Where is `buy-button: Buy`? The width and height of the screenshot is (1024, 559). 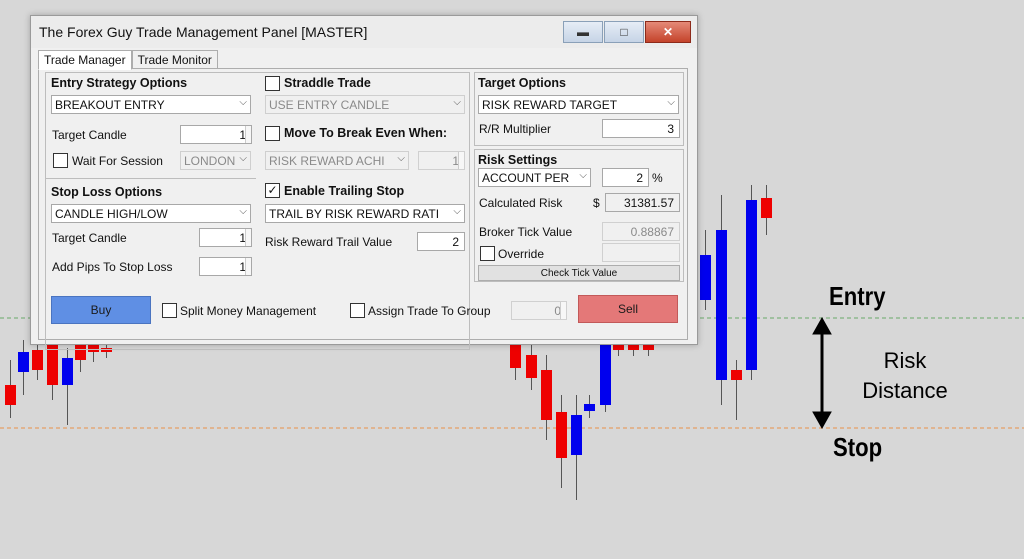 buy-button: Buy is located at coordinates (101, 310).